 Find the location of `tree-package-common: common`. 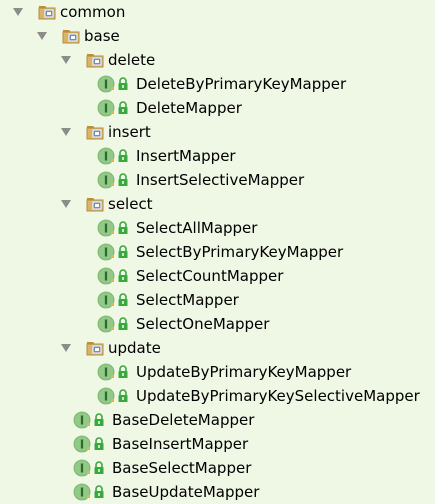

tree-package-common: common is located at coordinates (217, 12).